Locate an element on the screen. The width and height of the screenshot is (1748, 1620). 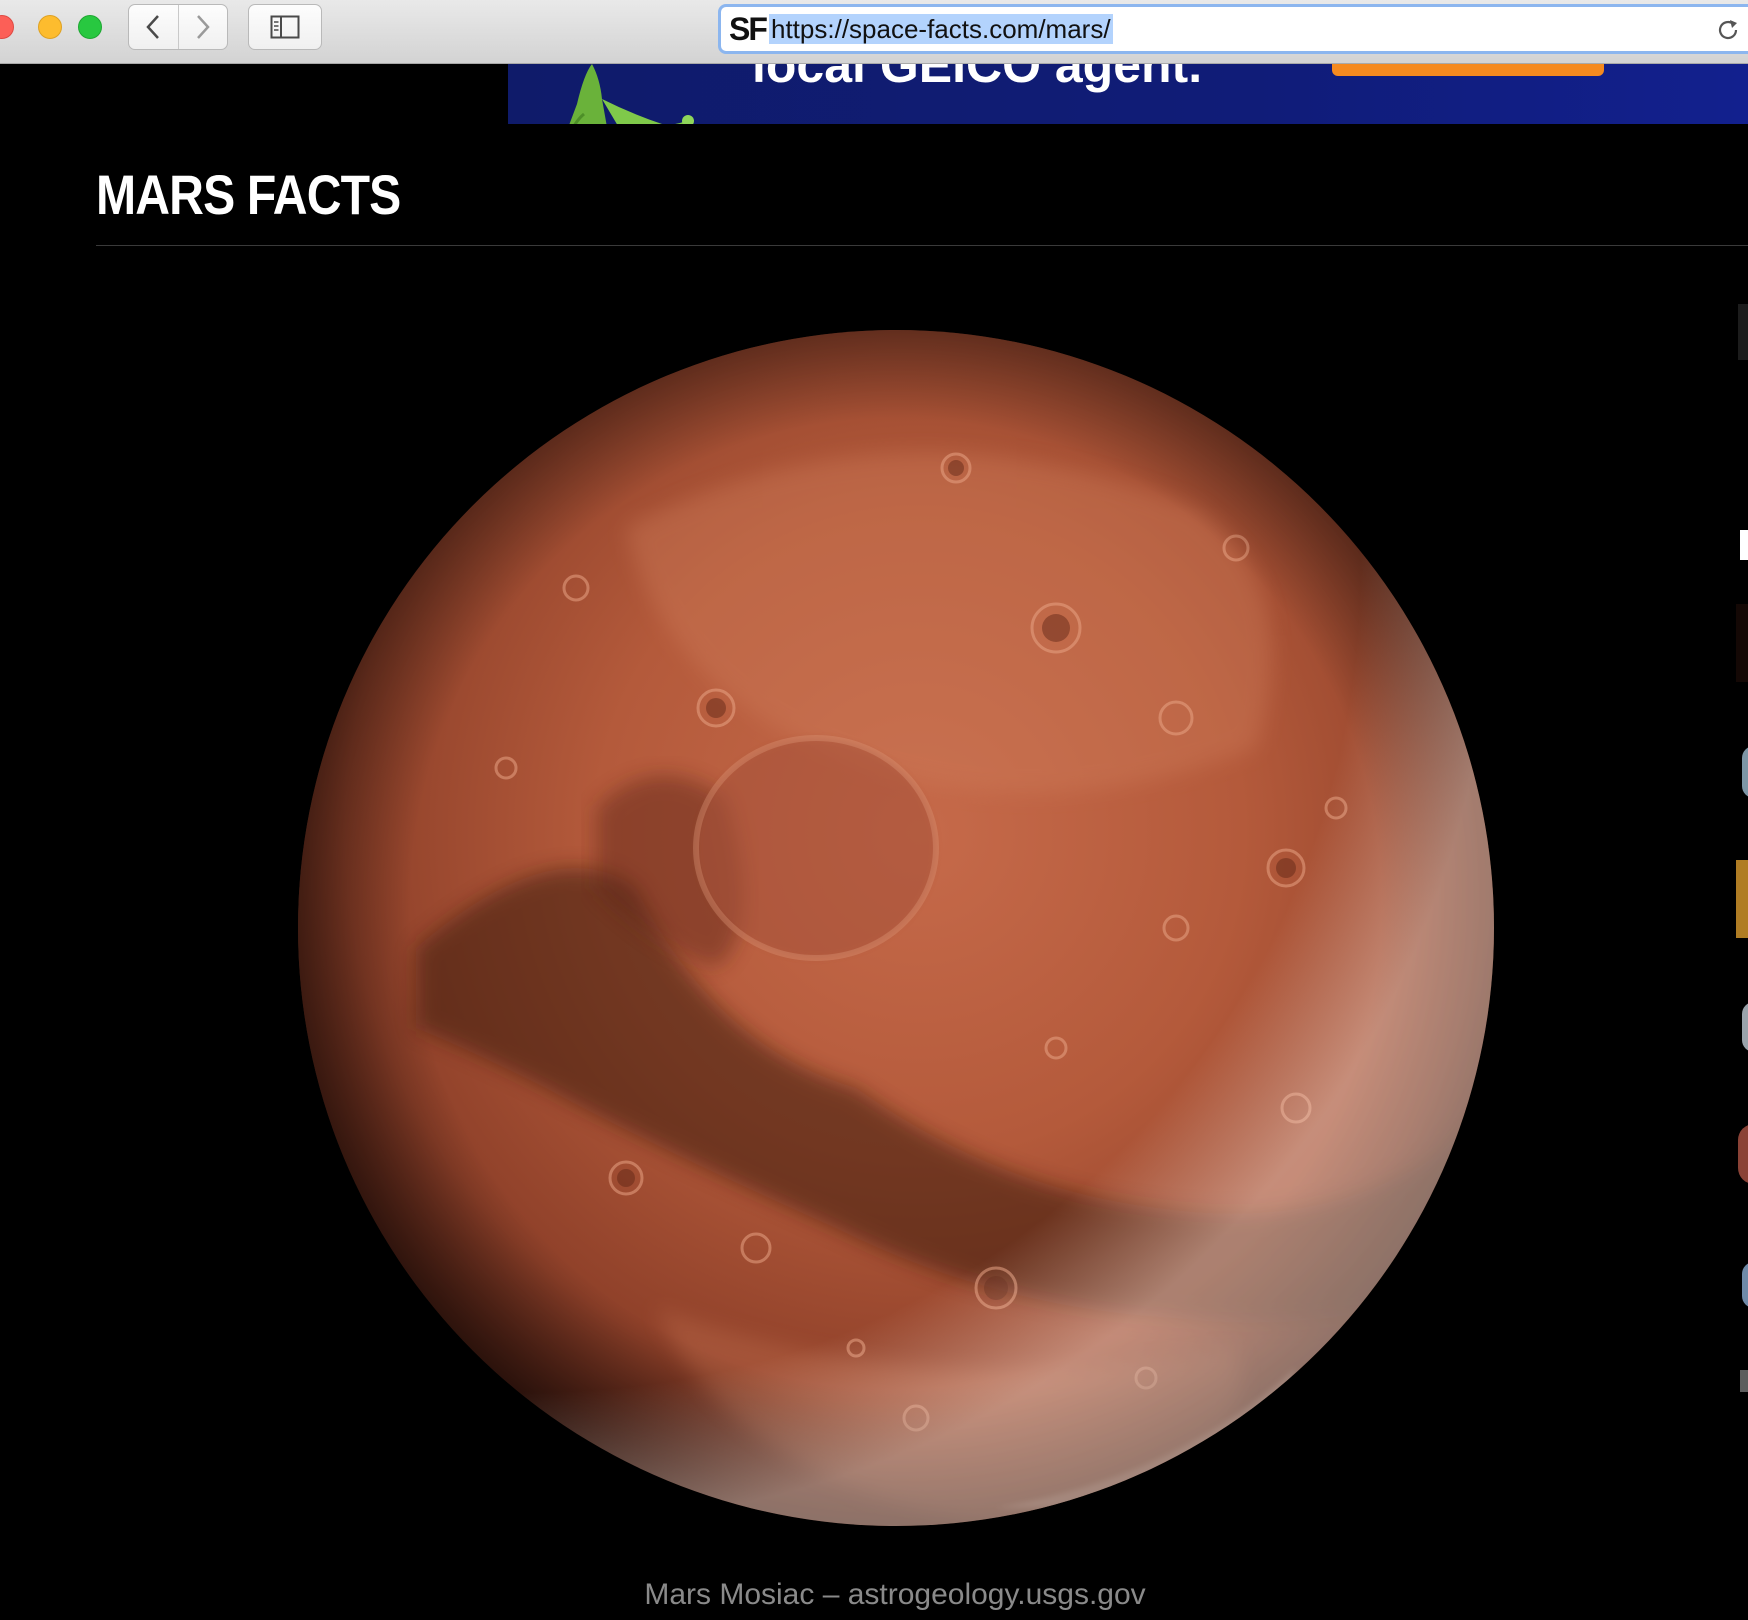
browser-toolbar: SF https://space-facts.com/mars/ is located at coordinates (874, 32).